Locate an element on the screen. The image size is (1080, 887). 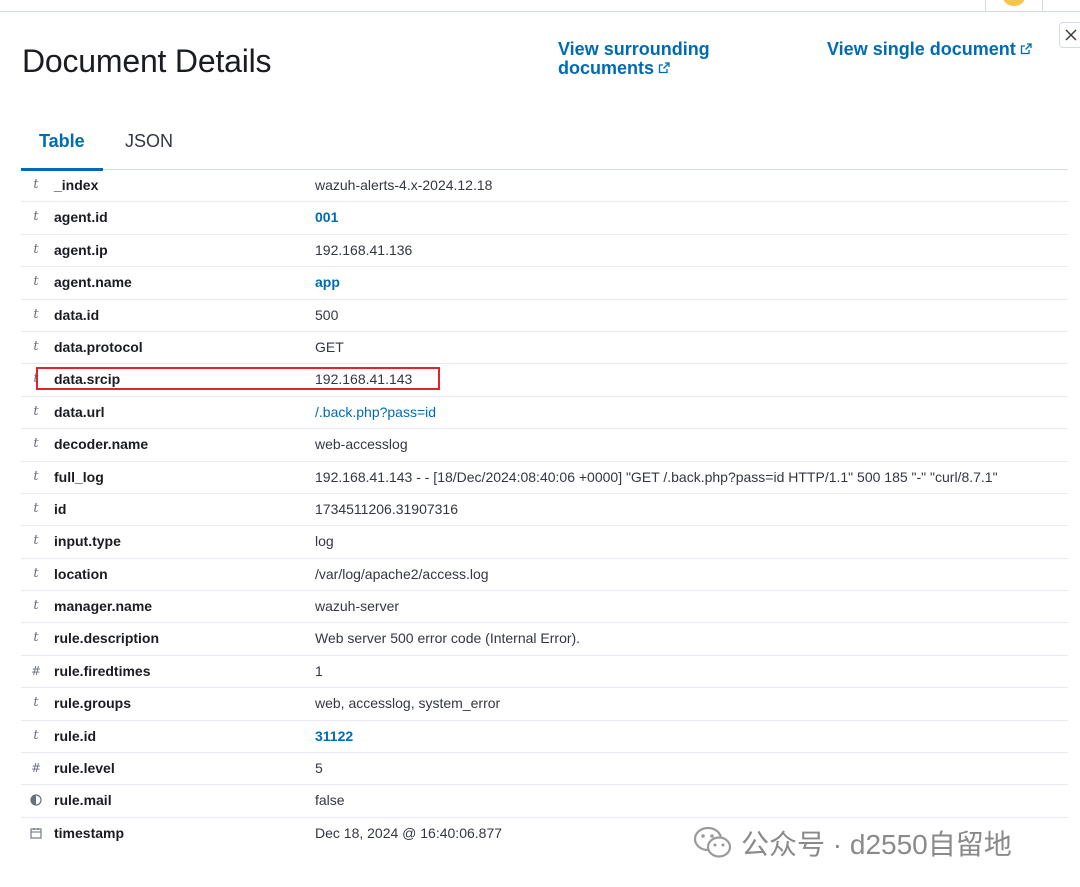
table-row: t data.id 500 is located at coordinates (544, 316).